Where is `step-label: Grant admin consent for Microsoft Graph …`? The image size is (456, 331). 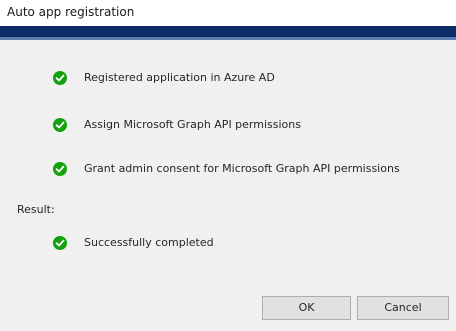 step-label: Grant admin consent for Microsoft Graph … is located at coordinates (242, 168).